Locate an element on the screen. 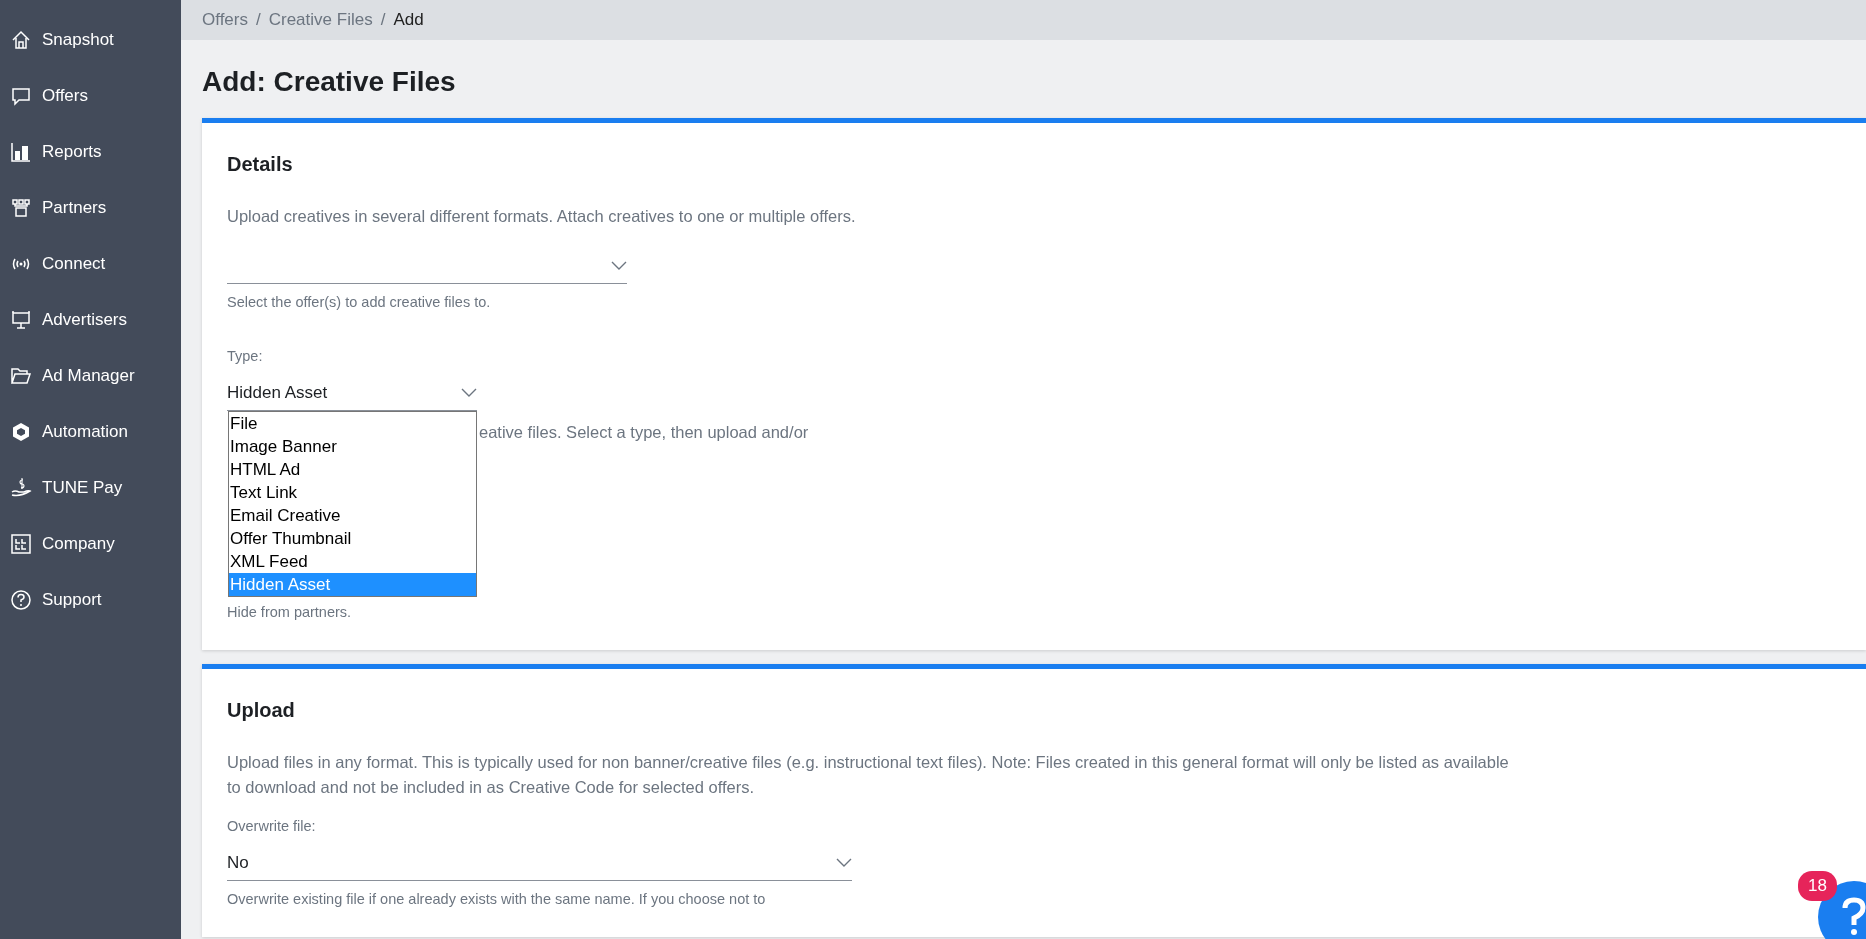 The width and height of the screenshot is (1866, 939). breadcrumb-link: Add is located at coordinates (408, 20).